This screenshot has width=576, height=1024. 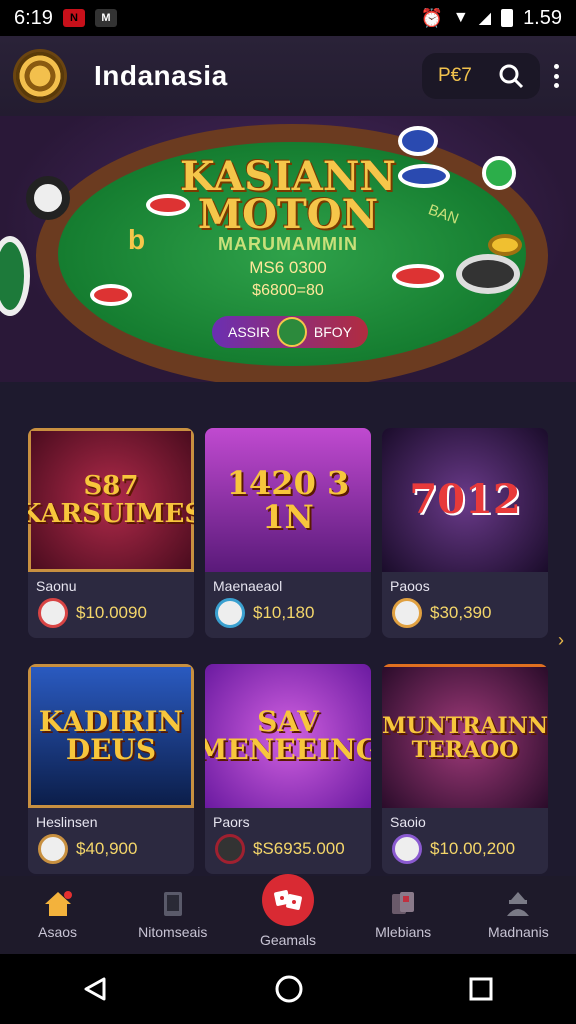 I want to click on hero-amount: MS6 0300, so click(x=288, y=267).